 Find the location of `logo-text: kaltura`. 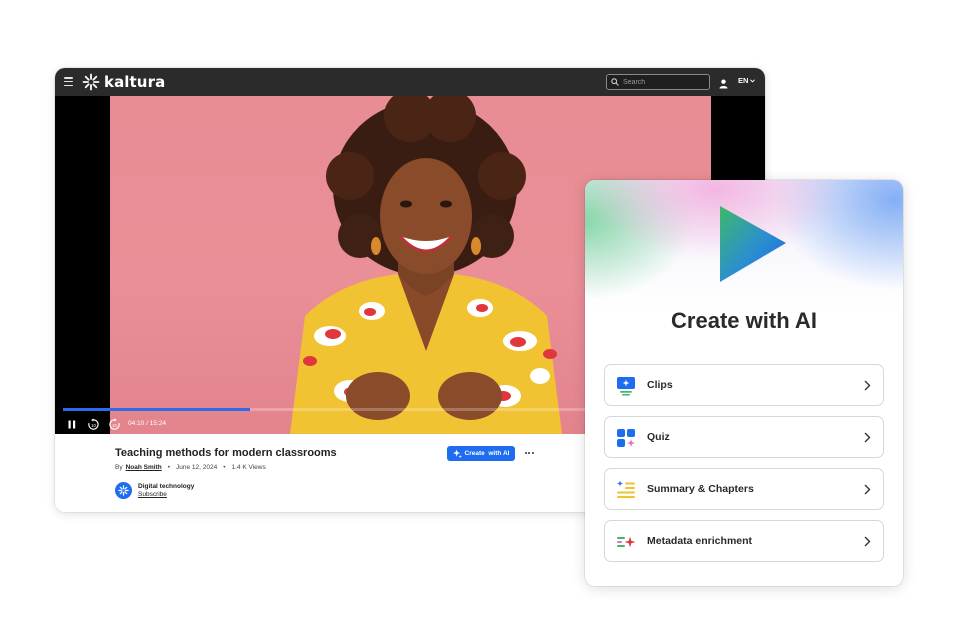

logo-text: kaltura is located at coordinates (135, 82).